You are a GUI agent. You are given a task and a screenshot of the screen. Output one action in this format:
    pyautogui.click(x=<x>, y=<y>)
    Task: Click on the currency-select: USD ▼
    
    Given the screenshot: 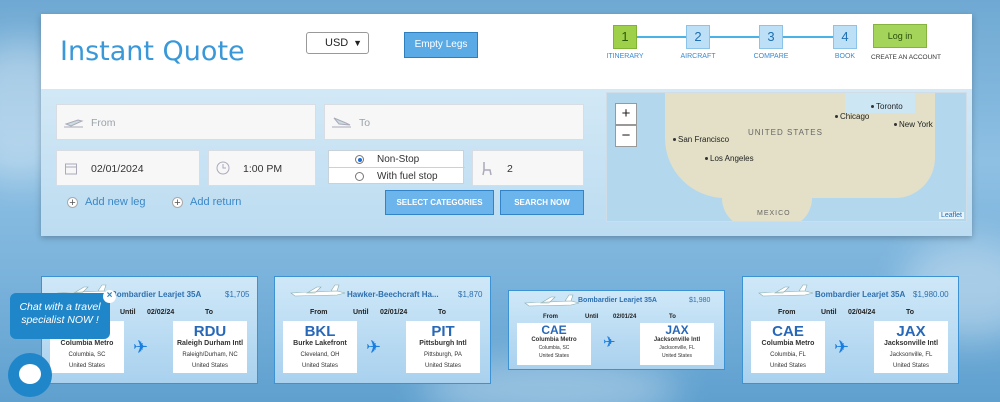 What is the action you would take?
    pyautogui.click(x=337, y=43)
    